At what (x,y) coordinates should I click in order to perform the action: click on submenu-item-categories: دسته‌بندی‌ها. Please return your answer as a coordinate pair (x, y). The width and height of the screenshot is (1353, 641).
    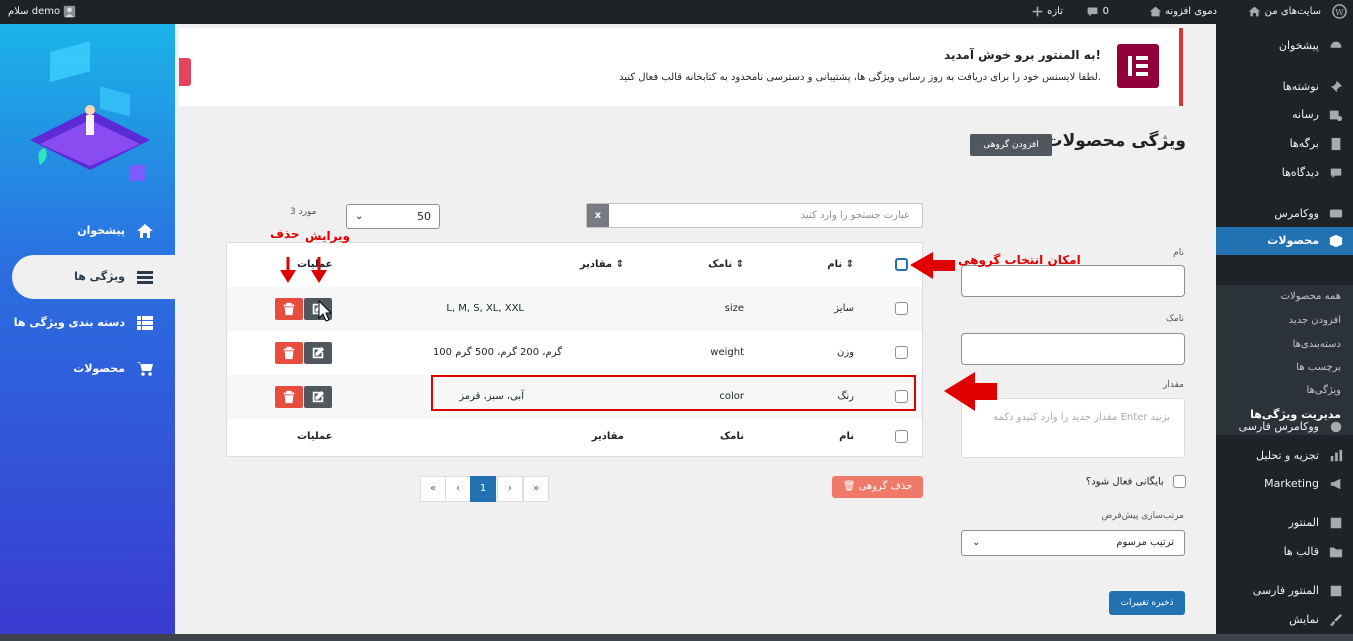
    Looking at the image, I should click on (1284, 345).